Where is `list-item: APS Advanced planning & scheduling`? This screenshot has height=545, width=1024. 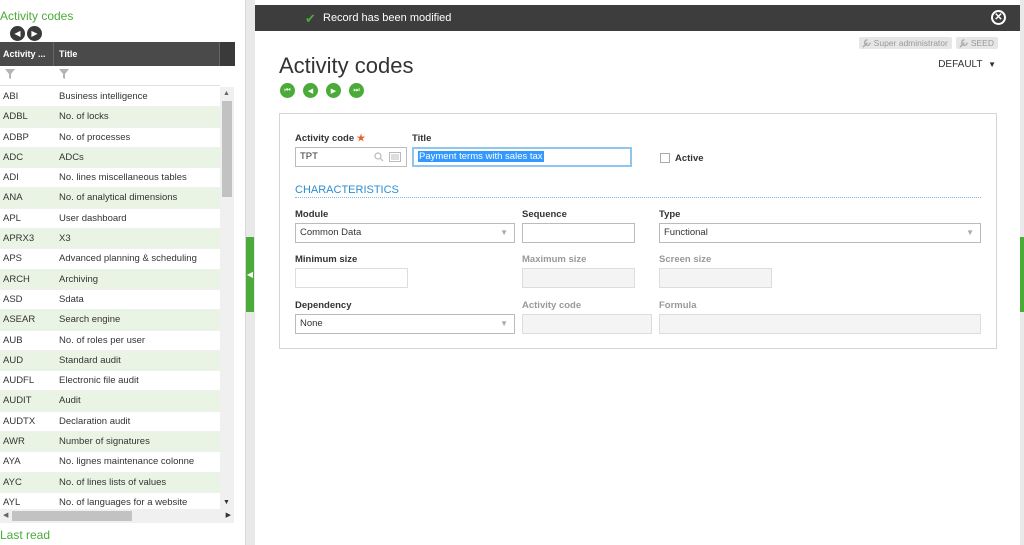 list-item: APS Advanced planning & scheduling is located at coordinates (110, 259).